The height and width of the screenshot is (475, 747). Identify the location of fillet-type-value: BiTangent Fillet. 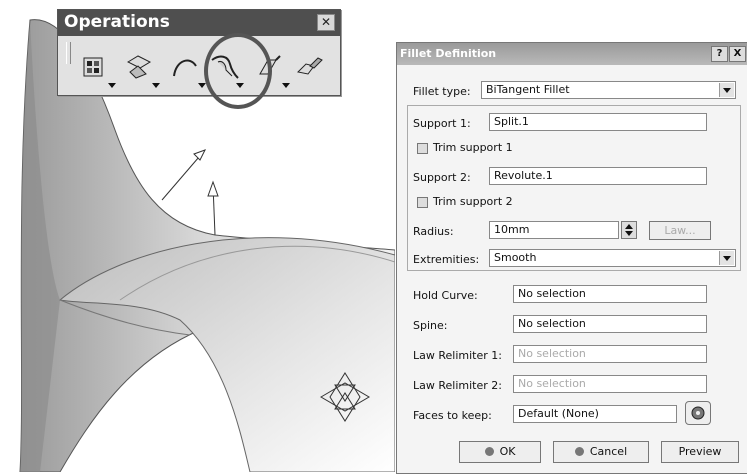
(528, 89).